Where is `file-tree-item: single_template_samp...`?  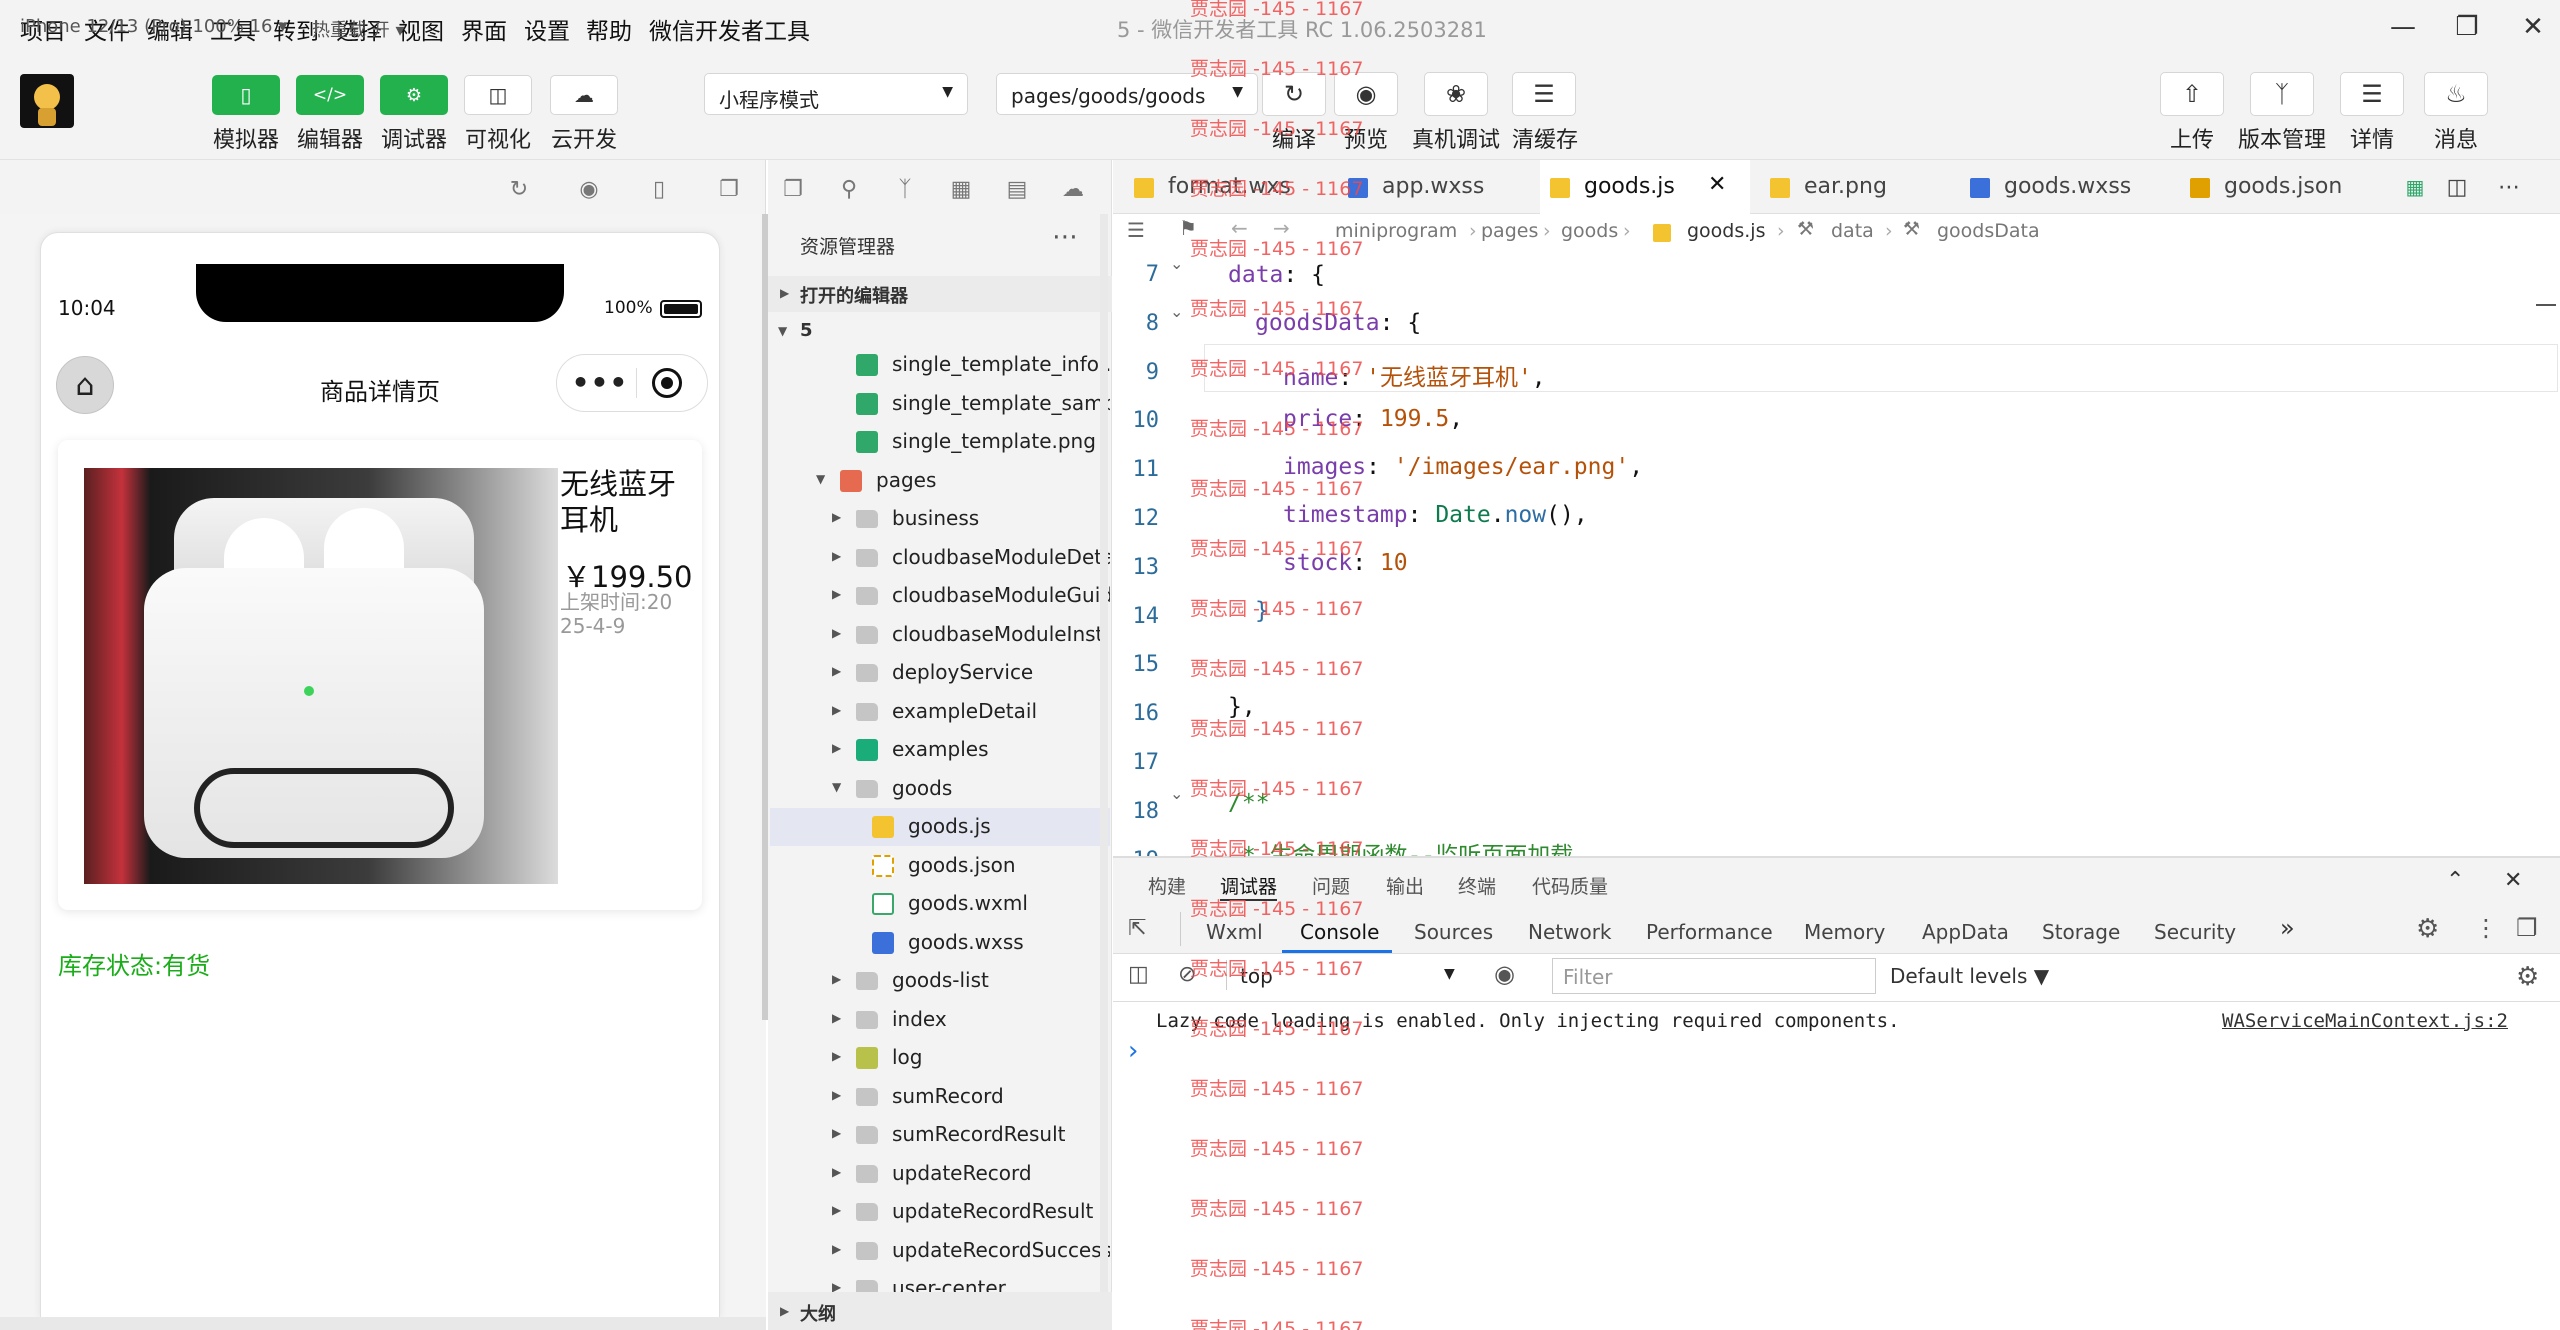 file-tree-item: single_template_samp... is located at coordinates (940, 404).